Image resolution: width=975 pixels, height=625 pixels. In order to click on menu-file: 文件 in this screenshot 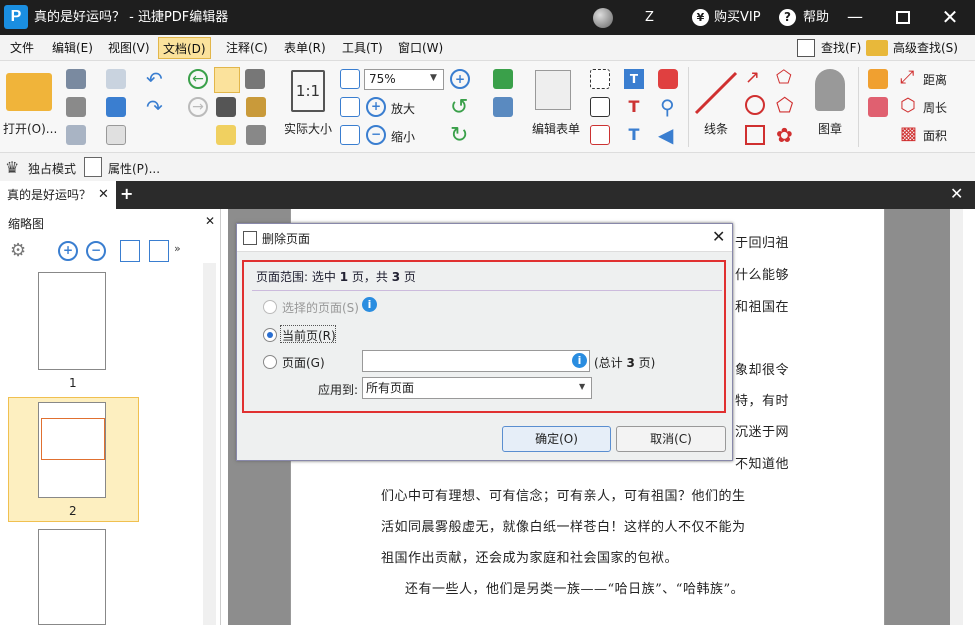, I will do `click(22, 48)`.